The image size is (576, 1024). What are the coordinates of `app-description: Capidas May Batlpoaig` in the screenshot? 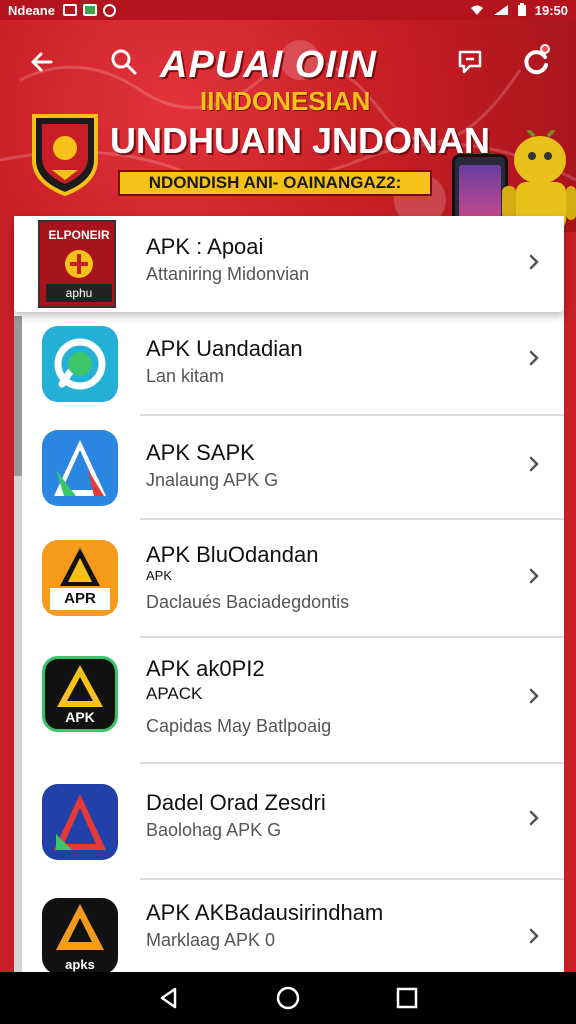 It's located at (239, 726).